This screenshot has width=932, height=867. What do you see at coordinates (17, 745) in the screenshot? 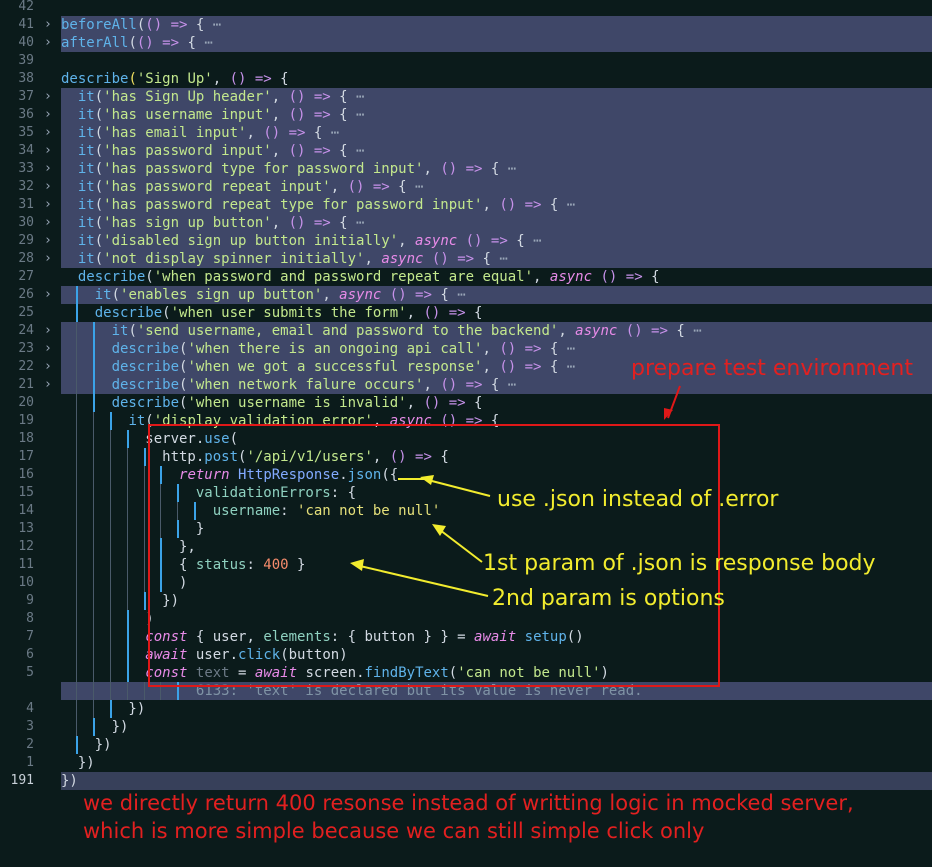
I see `line-number: 2` at bounding box center [17, 745].